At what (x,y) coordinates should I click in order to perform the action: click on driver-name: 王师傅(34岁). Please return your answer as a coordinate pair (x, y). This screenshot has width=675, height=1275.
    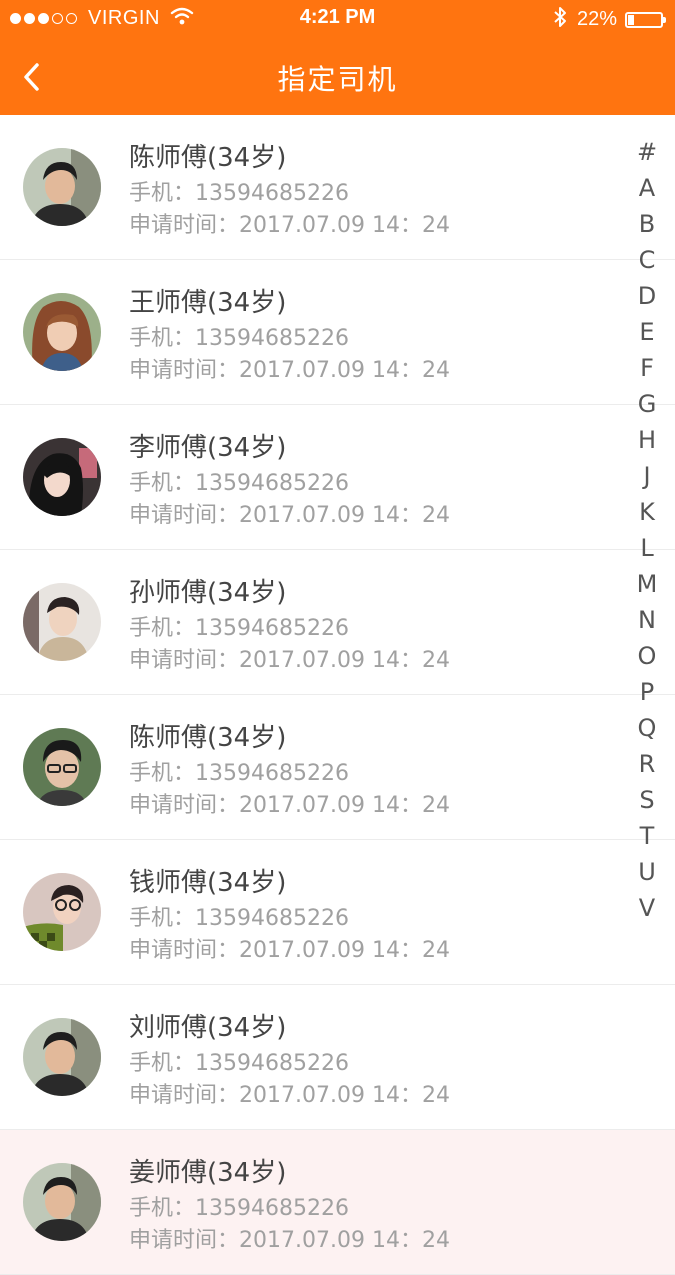
    Looking at the image, I should click on (208, 303).